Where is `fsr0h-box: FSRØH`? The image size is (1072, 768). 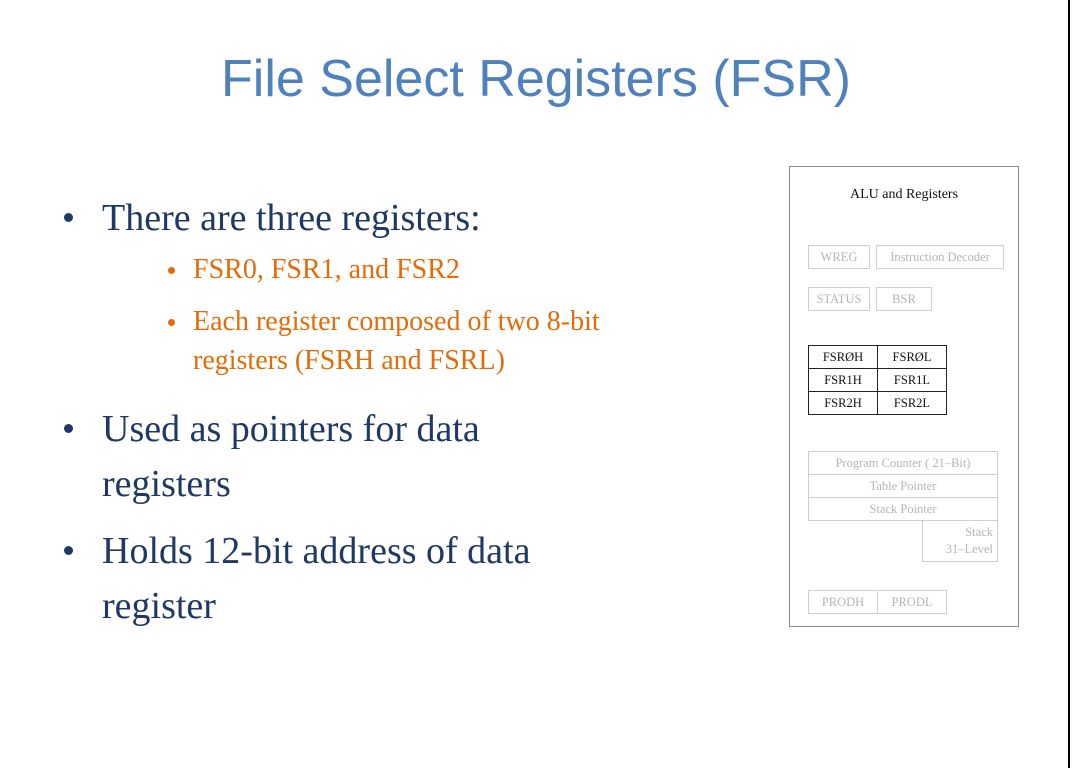
fsr0h-box: FSRØH is located at coordinates (843, 357).